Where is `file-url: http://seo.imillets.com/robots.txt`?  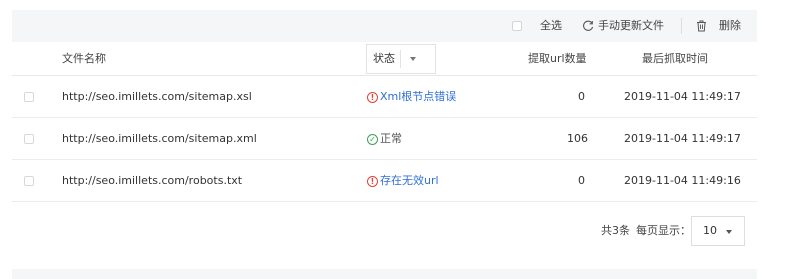 file-url: http://seo.imillets.com/robots.txt is located at coordinates (152, 180).